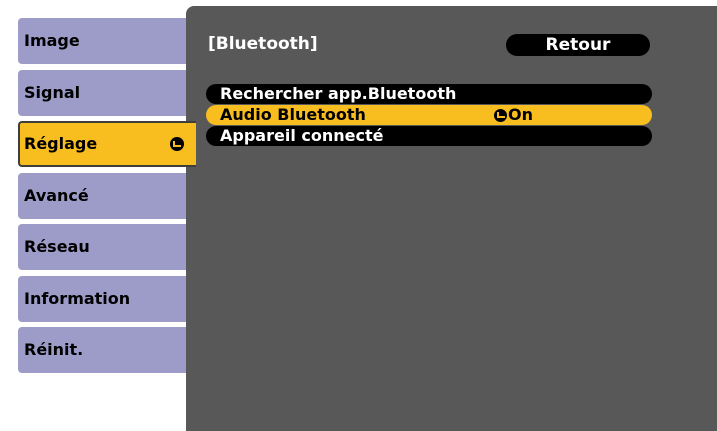  I want to click on menu-tab-information: Information, so click(104, 299).